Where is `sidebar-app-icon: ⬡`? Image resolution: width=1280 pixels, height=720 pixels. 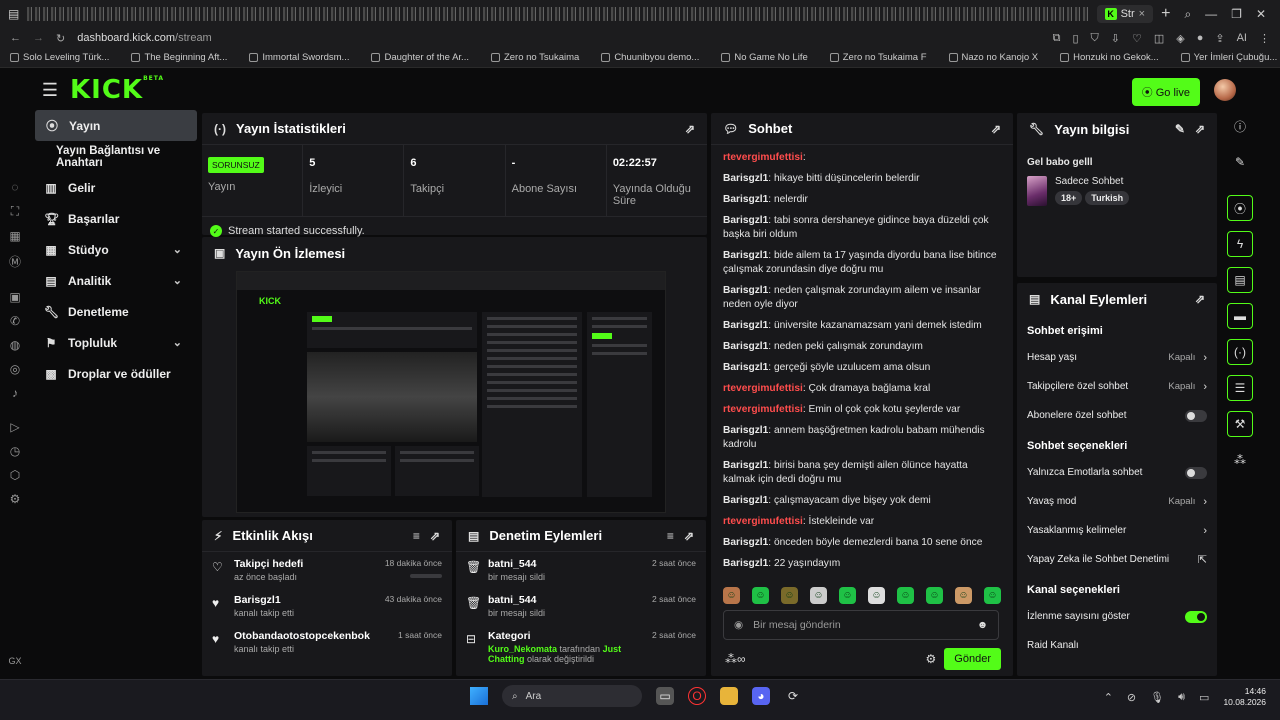 sidebar-app-icon: ⬡ is located at coordinates (15, 475).